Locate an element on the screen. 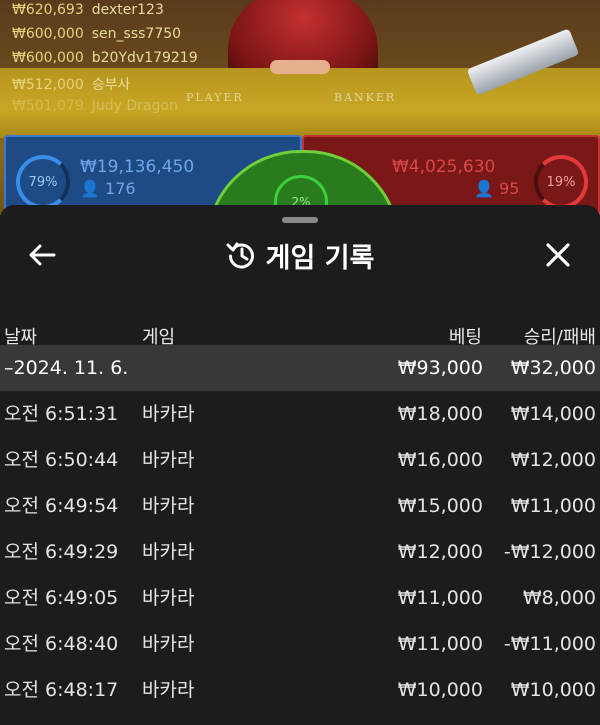 This screenshot has width=600, height=725. table-row: 오전 6:49:54 바카라 ₩15,000 ₩11,000 is located at coordinates (300, 506).